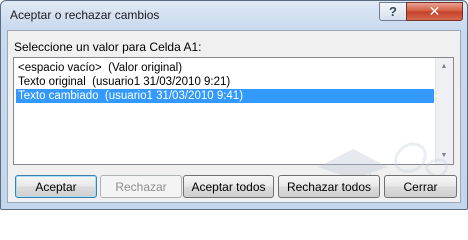 The height and width of the screenshot is (240, 468). What do you see at coordinates (56, 186) in the screenshot?
I see `accept-button: Aceptar` at bounding box center [56, 186].